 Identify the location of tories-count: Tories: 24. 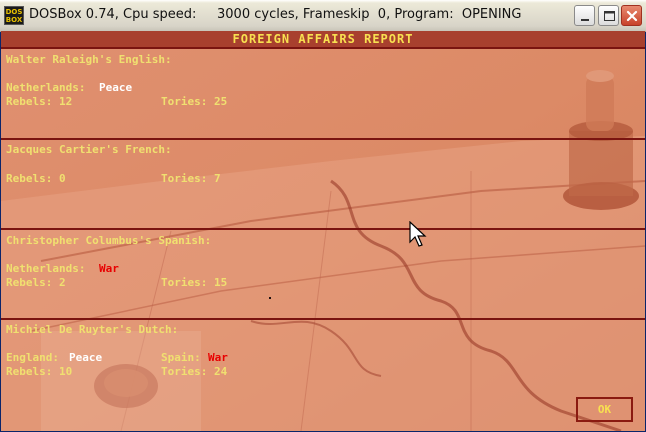
(194, 371).